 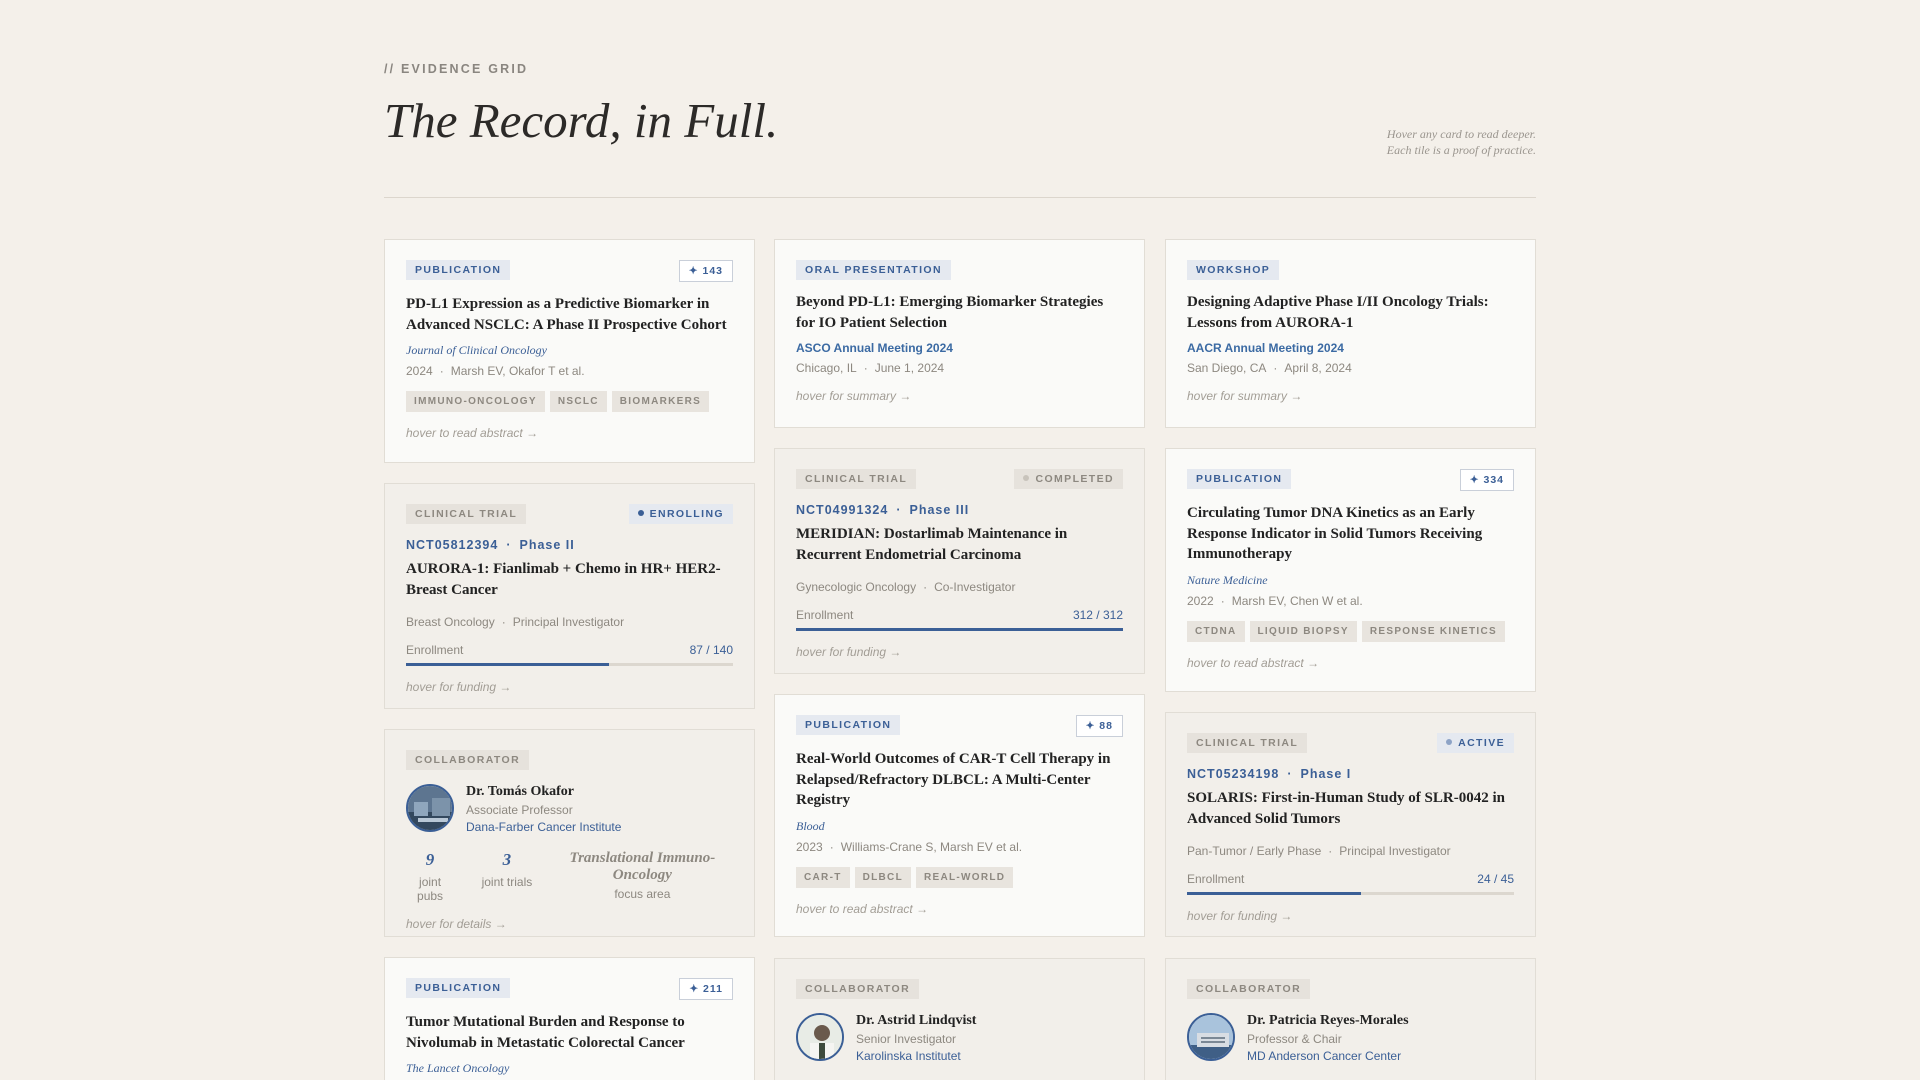 I want to click on citation-count-badge: ✦ 143, so click(x=705, y=271).